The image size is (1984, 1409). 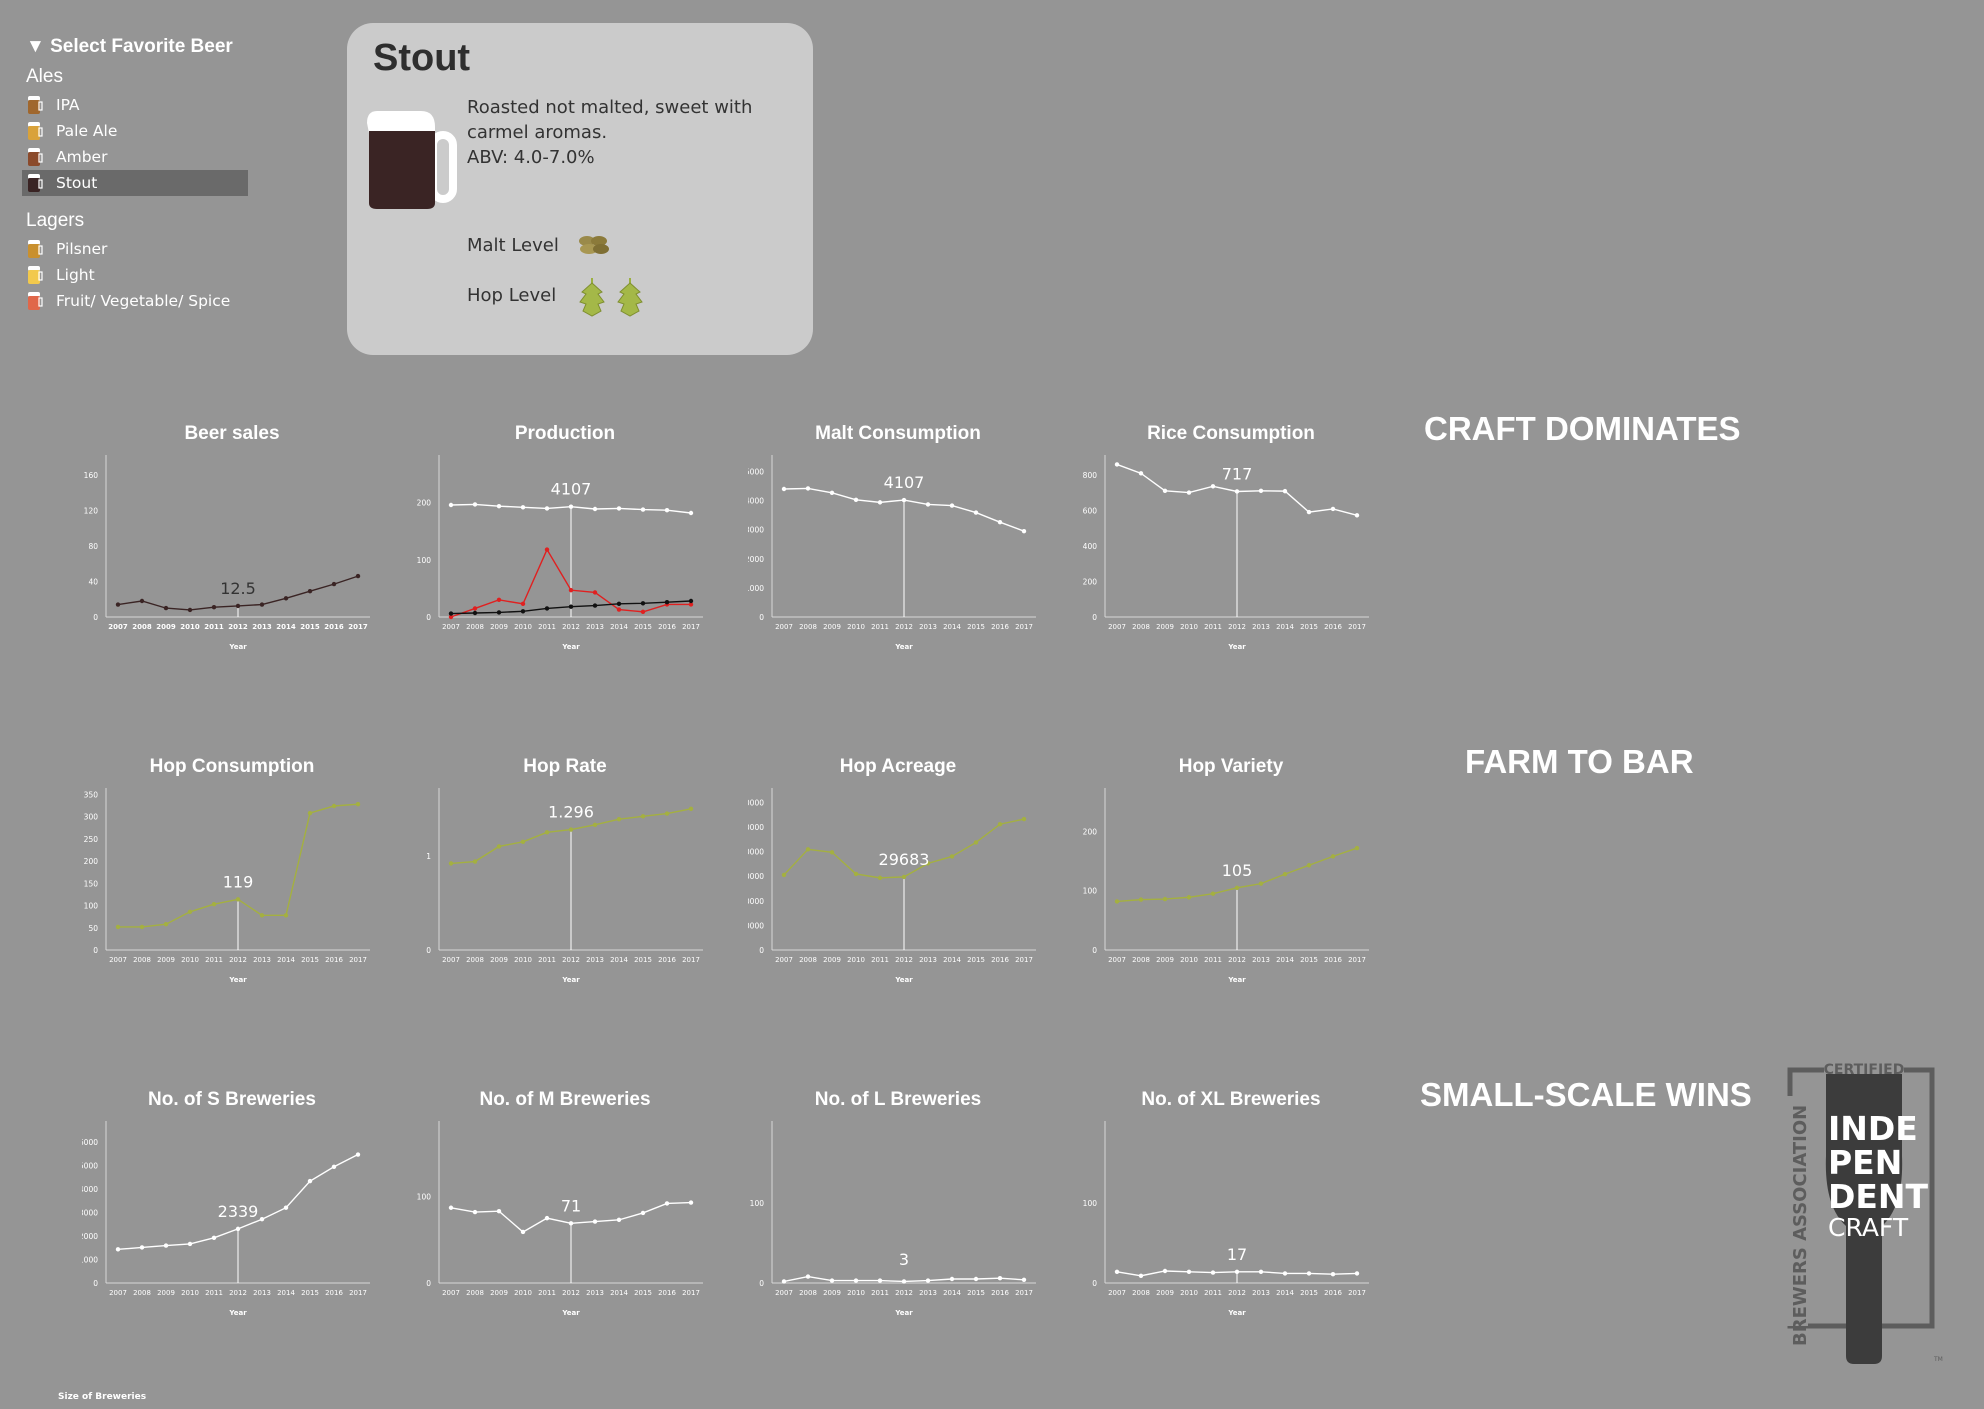 What do you see at coordinates (1868, 1227) in the screenshot?
I see `logo-line-4: CRAFT` at bounding box center [1868, 1227].